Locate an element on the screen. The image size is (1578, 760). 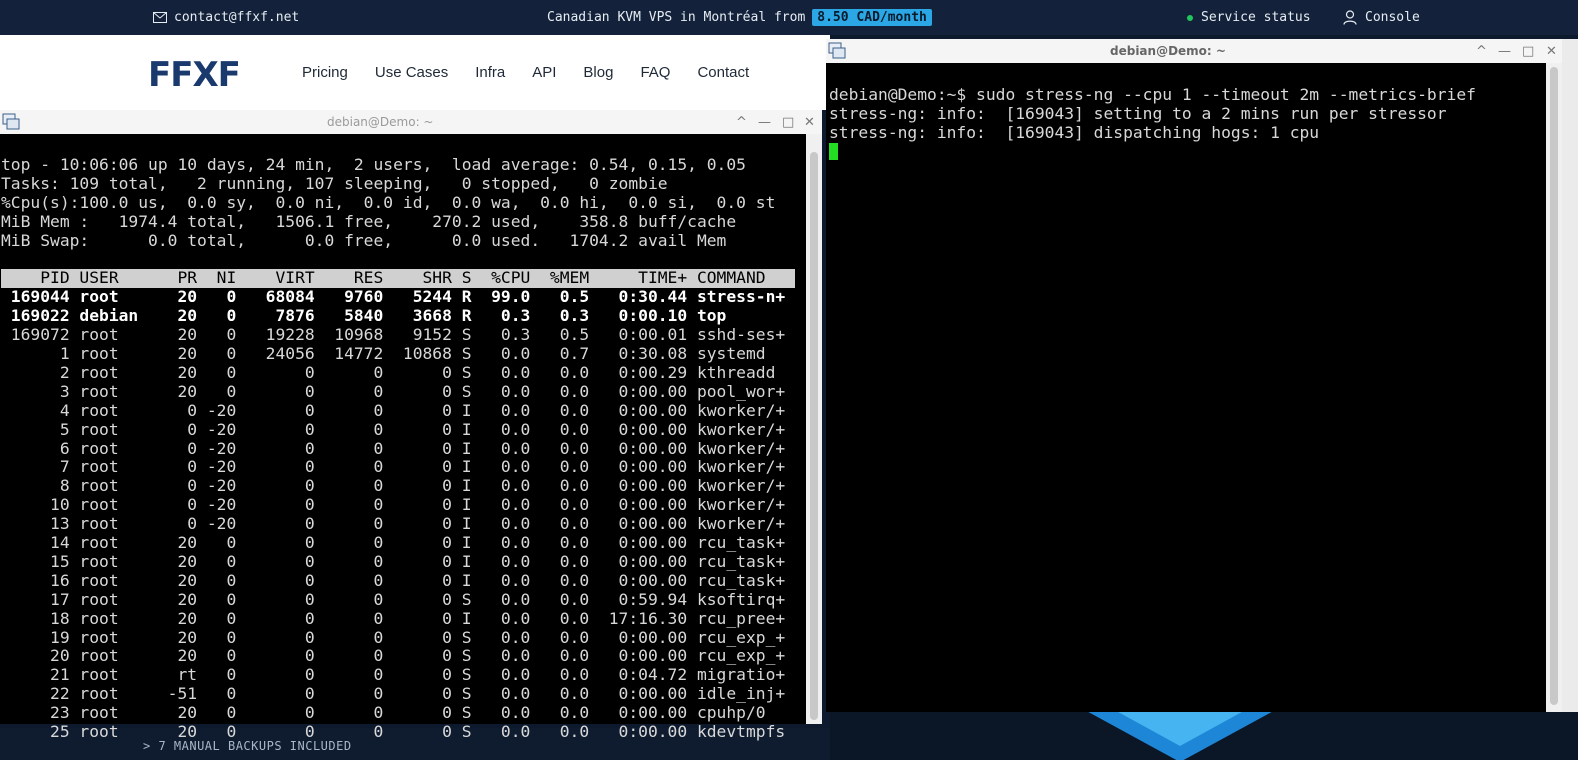
nav-use-cases: Use Cases is located at coordinates (411, 72).